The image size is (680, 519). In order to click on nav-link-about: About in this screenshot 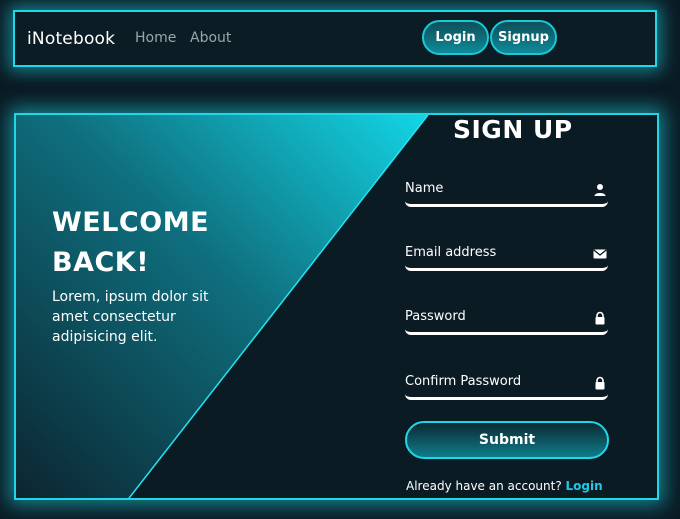, I will do `click(210, 38)`.